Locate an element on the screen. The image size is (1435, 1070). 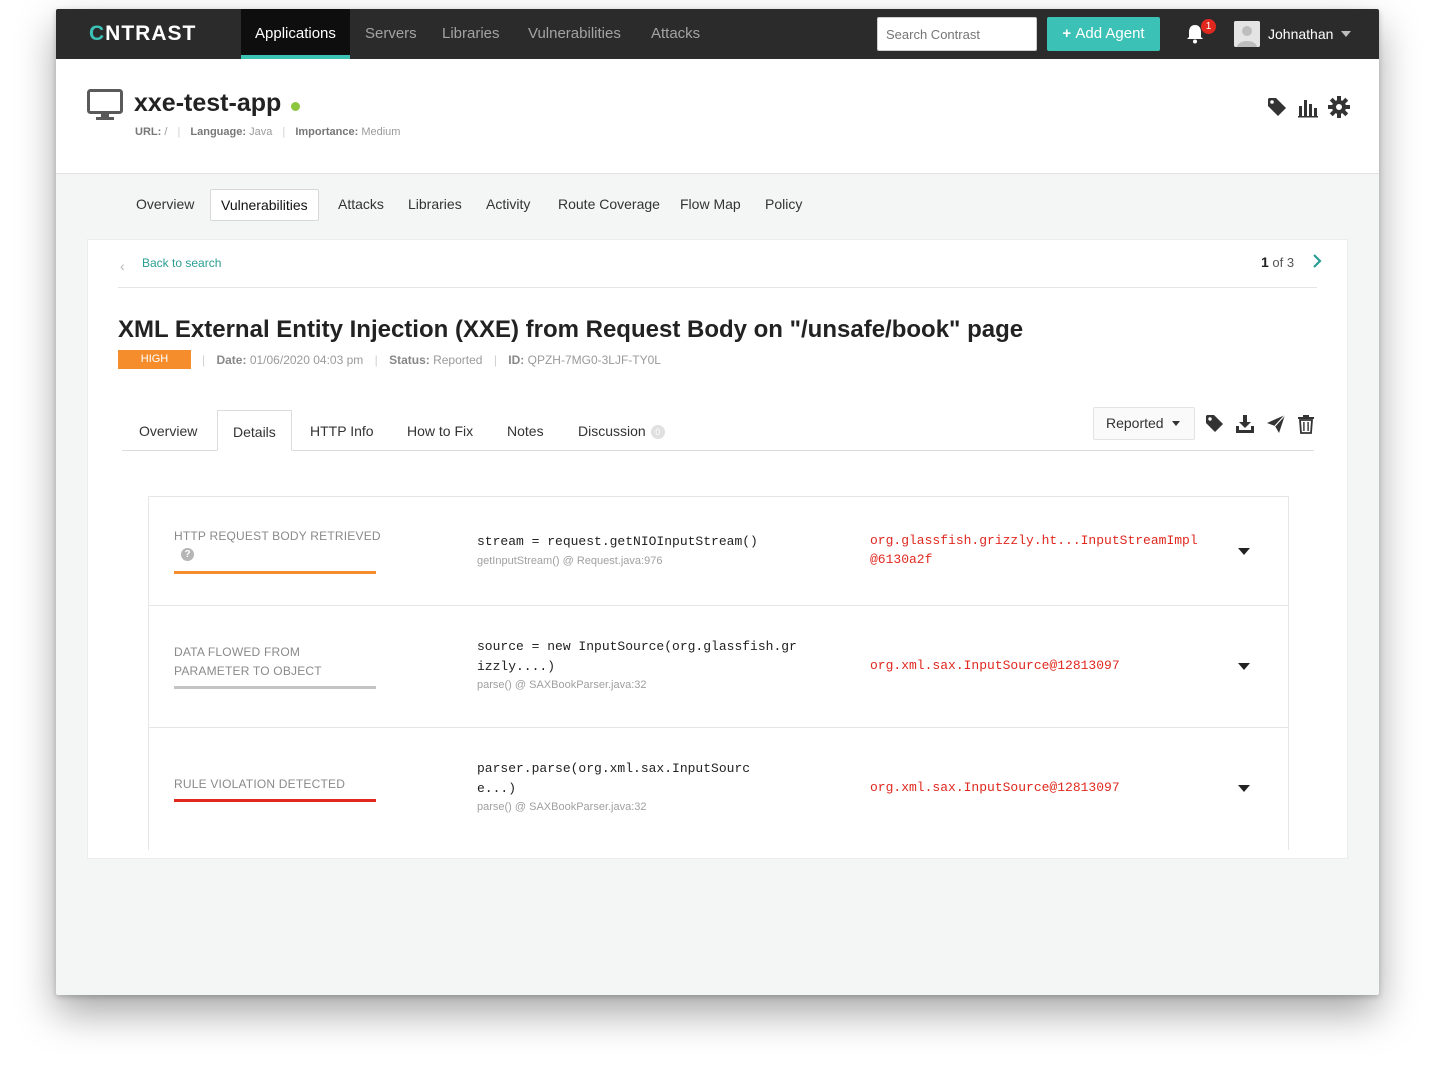
notification-badge: 1 is located at coordinates (1208, 26).